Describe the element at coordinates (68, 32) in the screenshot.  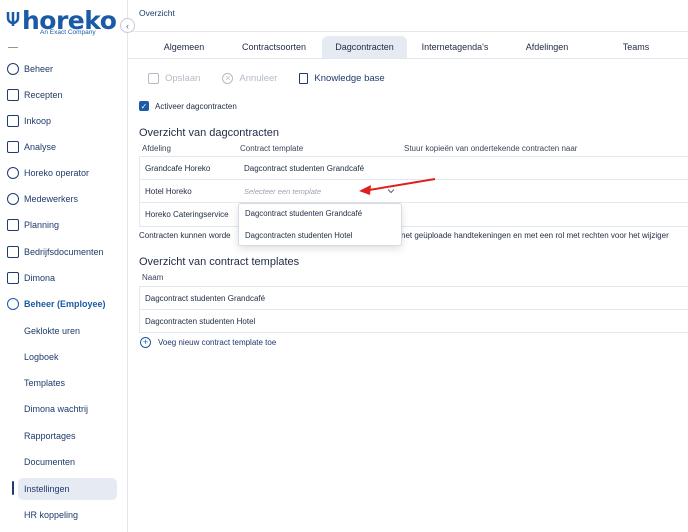
I see `logo-tagline: An Exact Company` at that location.